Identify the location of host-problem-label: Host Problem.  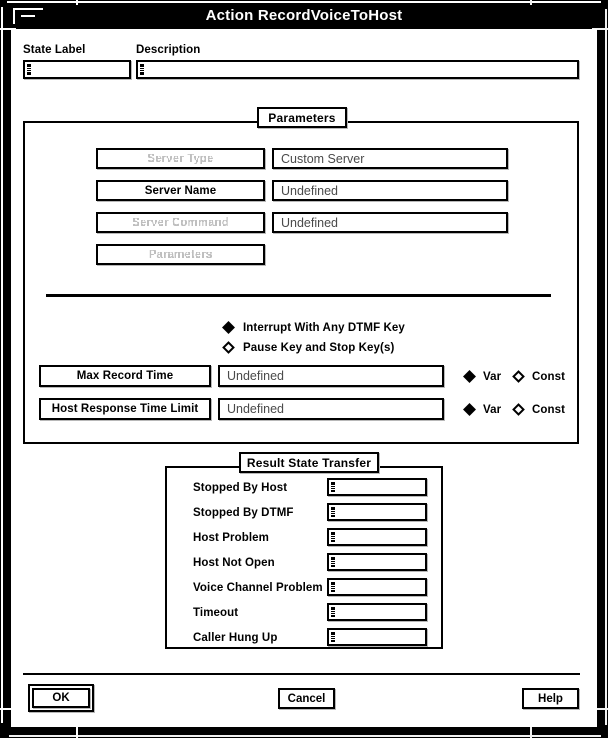
(231, 538).